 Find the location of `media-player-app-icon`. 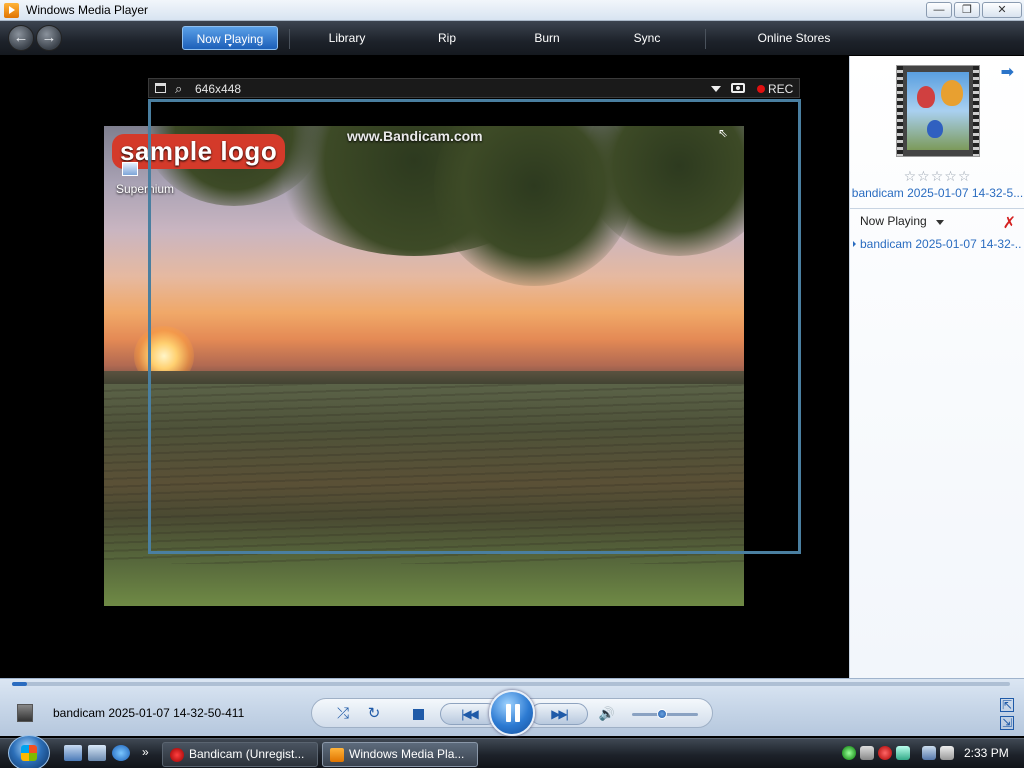

media-player-app-icon is located at coordinates (11, 10).